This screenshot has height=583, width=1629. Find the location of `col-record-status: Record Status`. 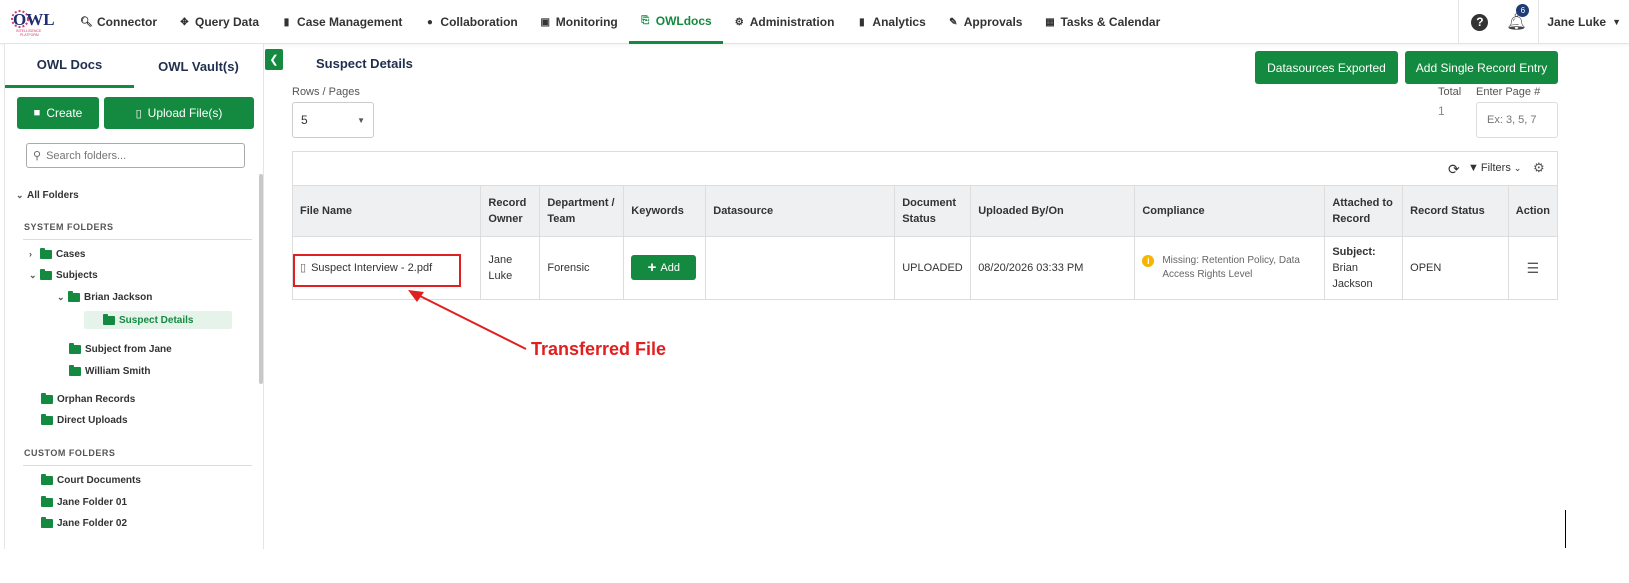

col-record-status: Record Status is located at coordinates (1455, 211).